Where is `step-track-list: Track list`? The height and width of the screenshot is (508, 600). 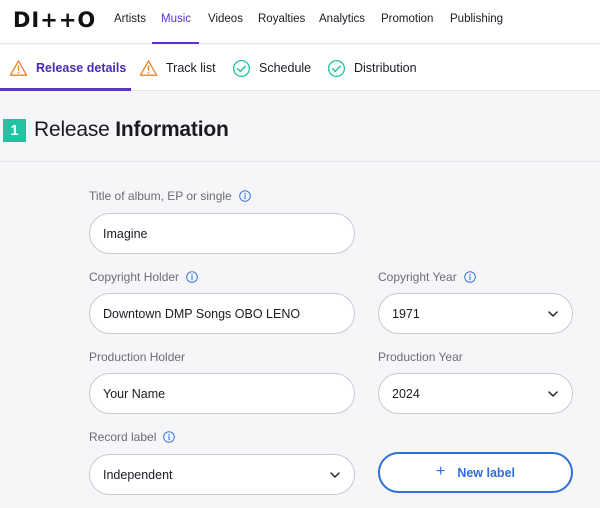 step-track-list: Track list is located at coordinates (177, 68).